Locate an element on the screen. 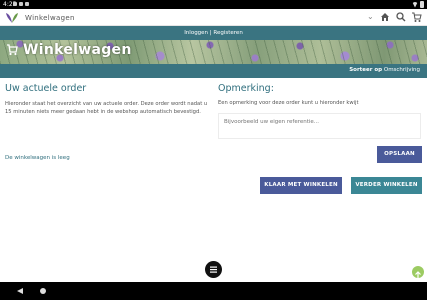 The height and width of the screenshot is (300, 427). search-input is located at coordinates (197, 17).